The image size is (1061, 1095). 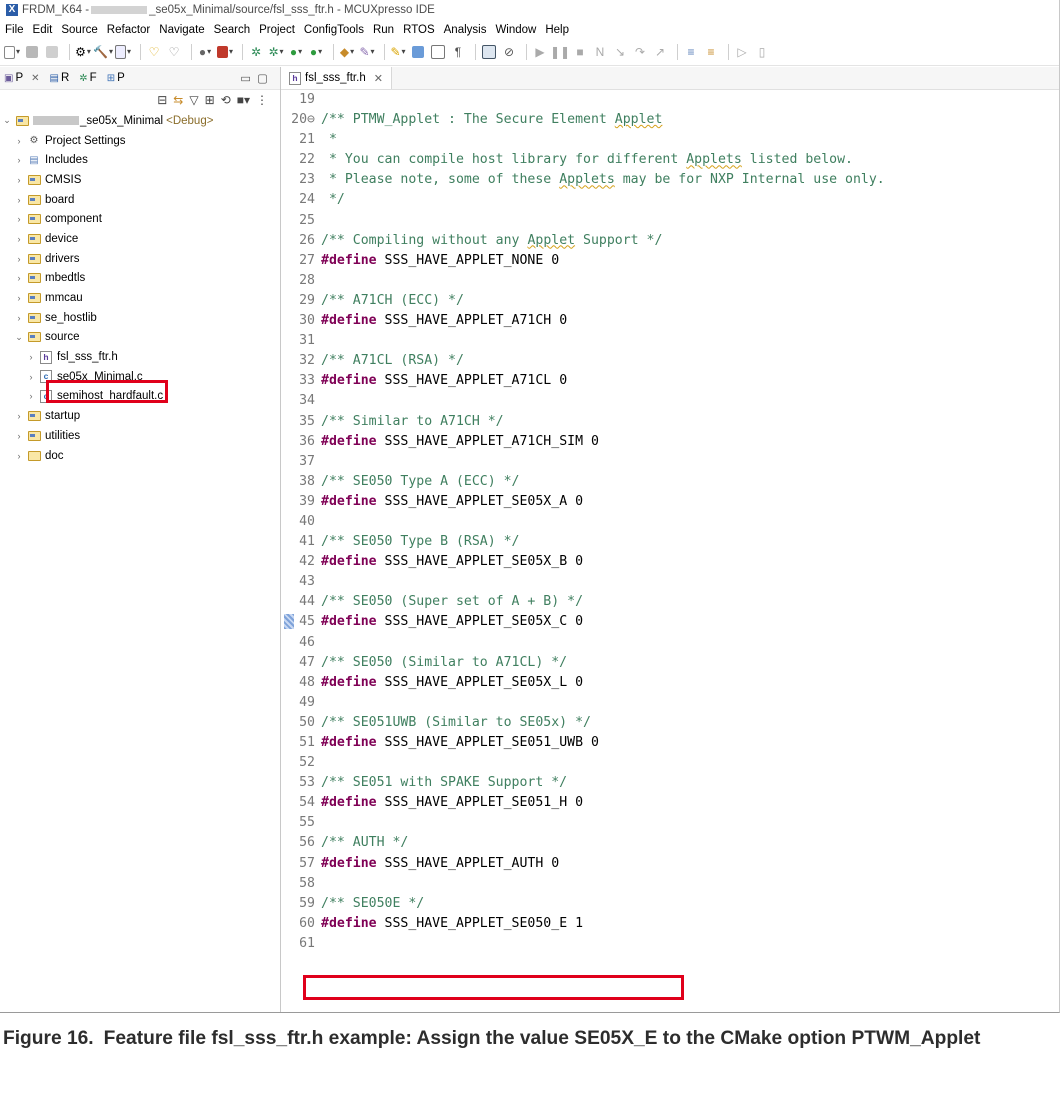 I want to click on minimize-maximize-icon: ▭▢, so click(x=257, y=78).